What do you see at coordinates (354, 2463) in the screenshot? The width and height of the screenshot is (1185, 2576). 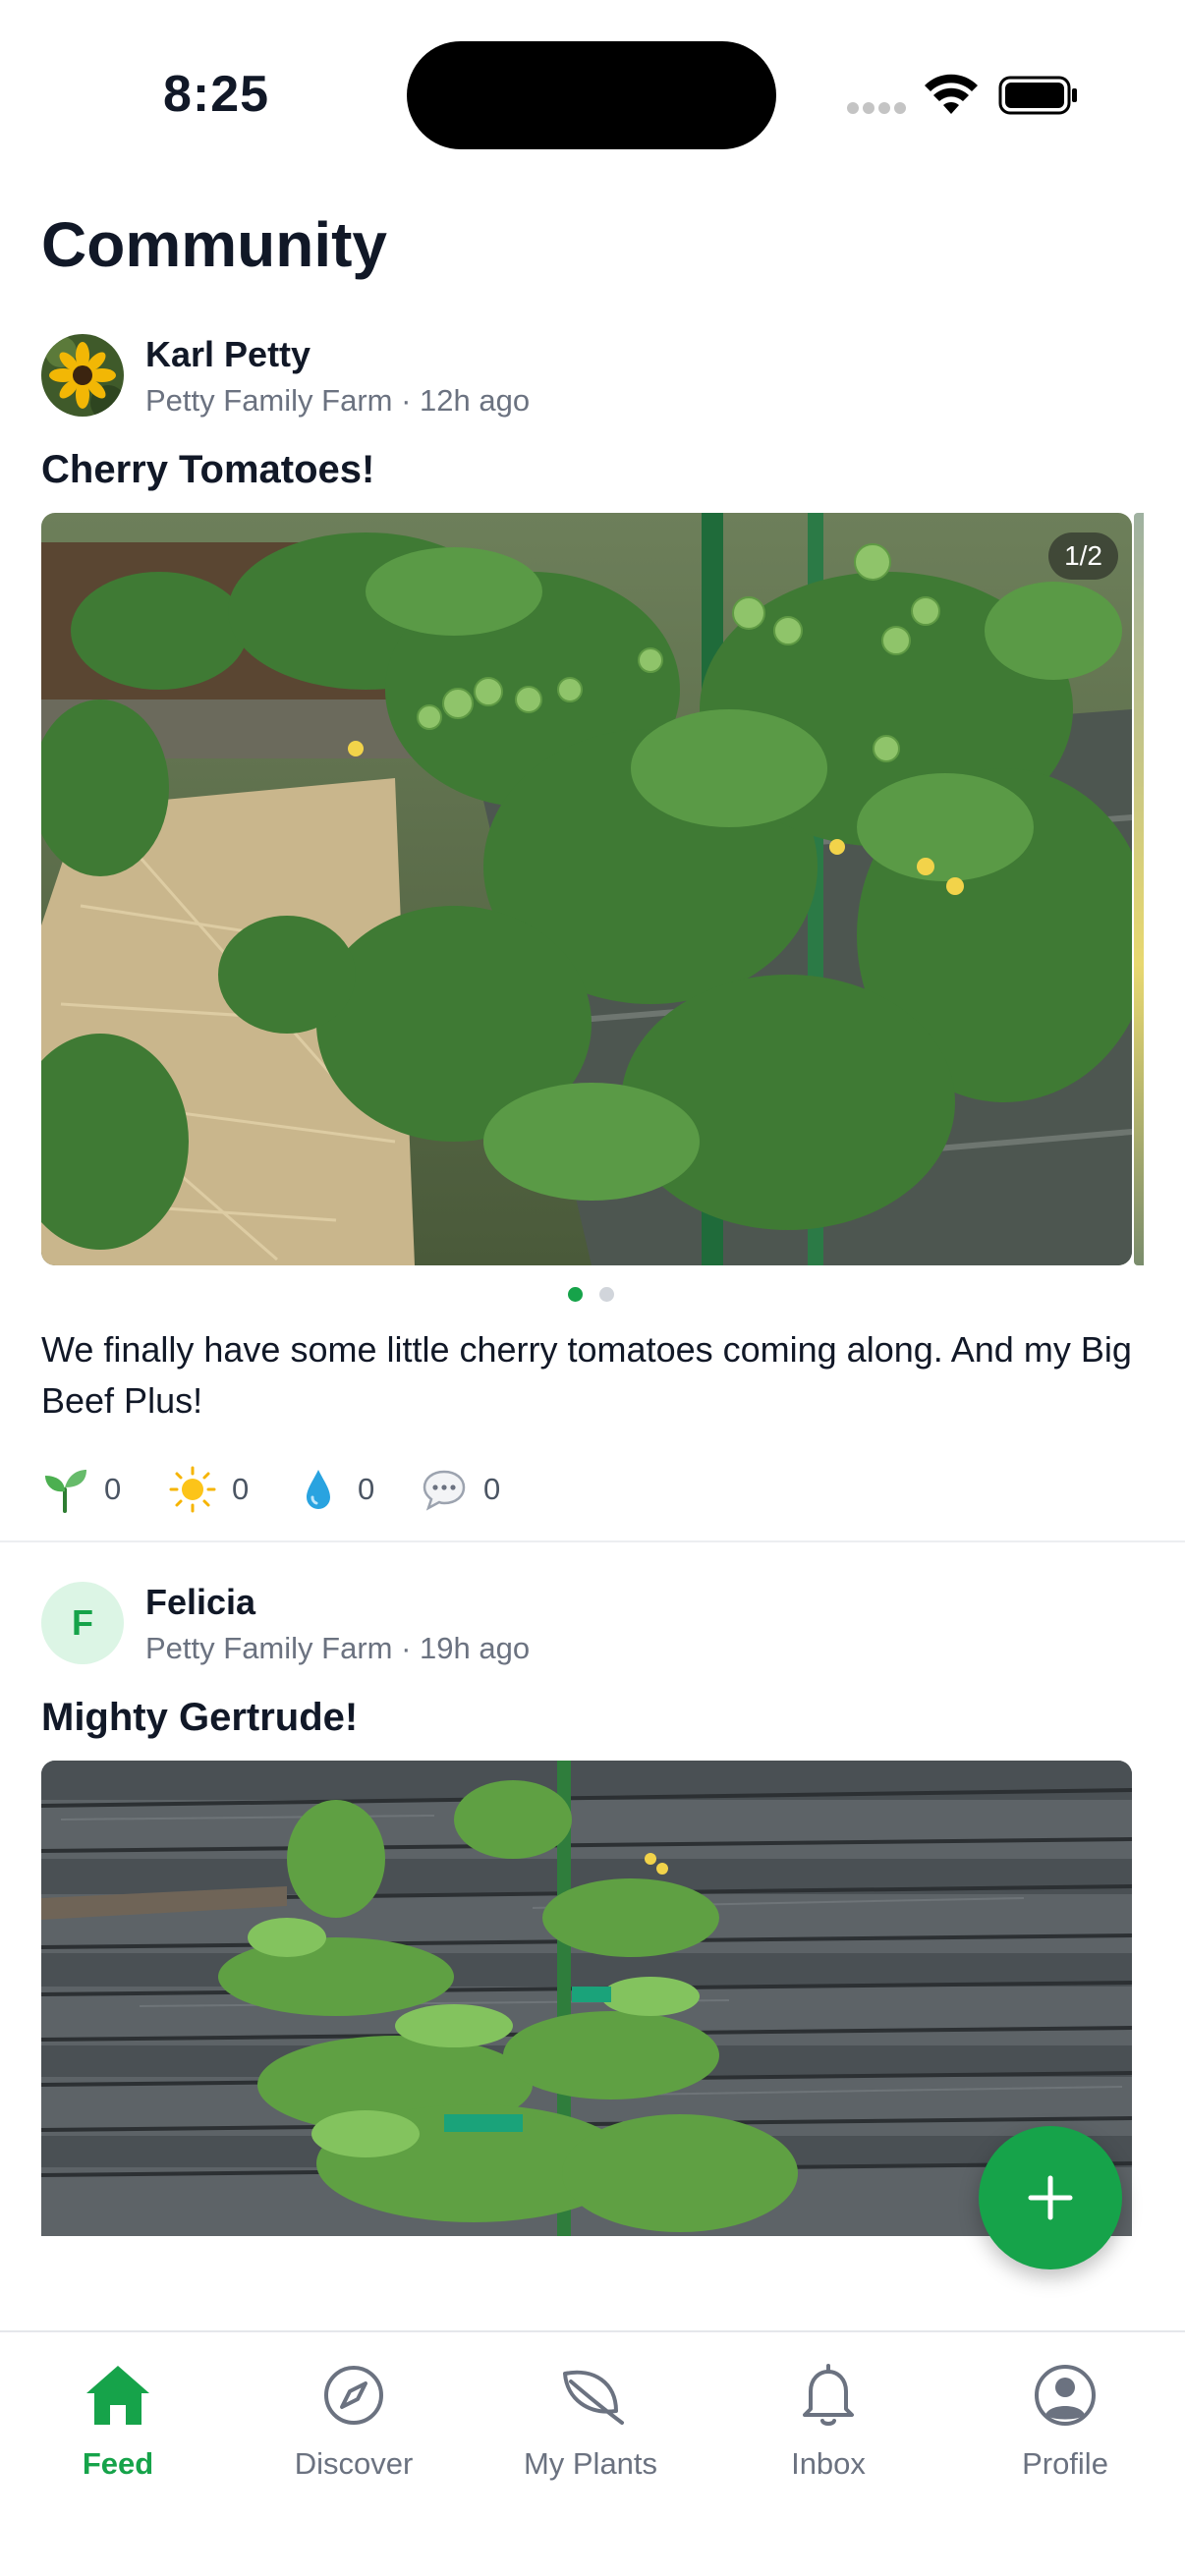 I see `tab-label: Discover` at bounding box center [354, 2463].